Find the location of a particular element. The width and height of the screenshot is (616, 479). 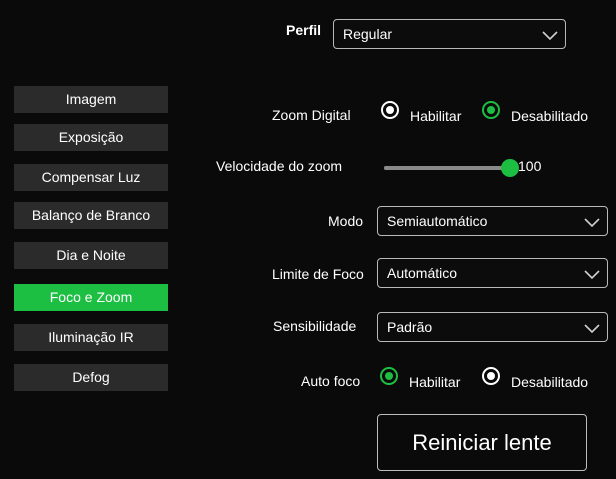

focus-limit-select-value: Automático is located at coordinates (422, 273).